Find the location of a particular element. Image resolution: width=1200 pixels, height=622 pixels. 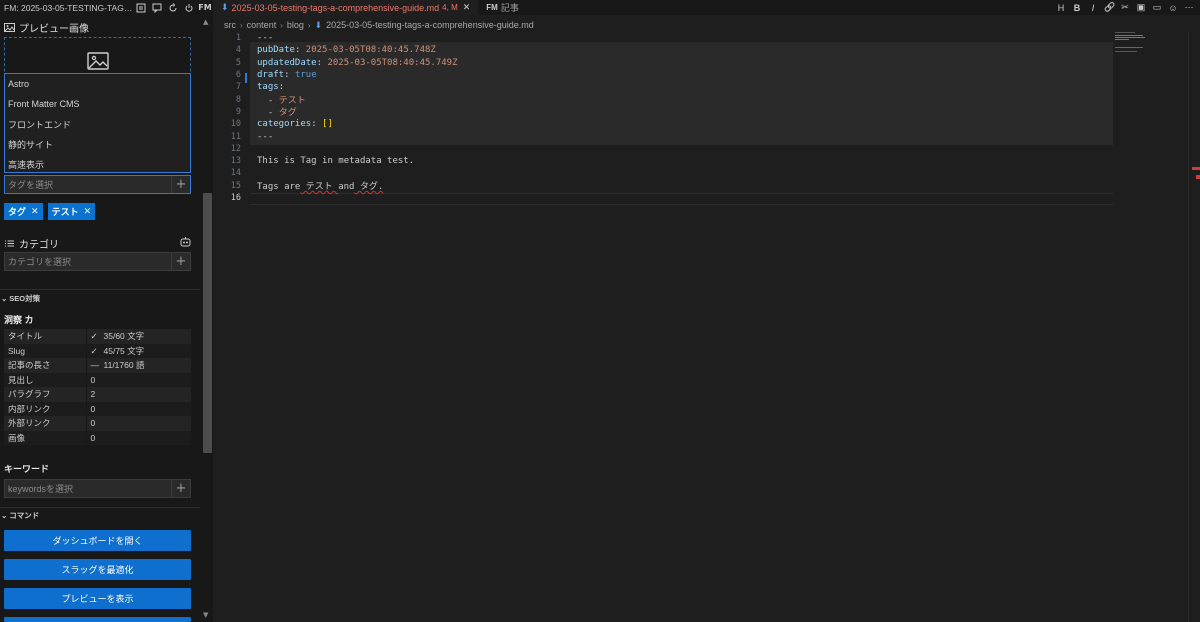

show-preview-button: プレビューを表示 is located at coordinates (97, 598).